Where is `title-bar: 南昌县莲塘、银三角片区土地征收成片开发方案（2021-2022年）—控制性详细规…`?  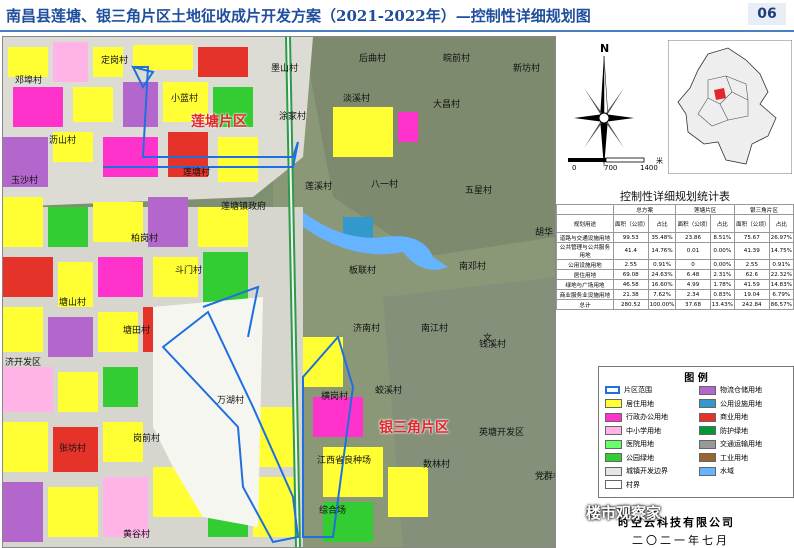
title-bar: 南昌县莲塘、银三角片区土地征收成片开发方案（2021-2022年）—控制性详细规… is located at coordinates (397, 16).